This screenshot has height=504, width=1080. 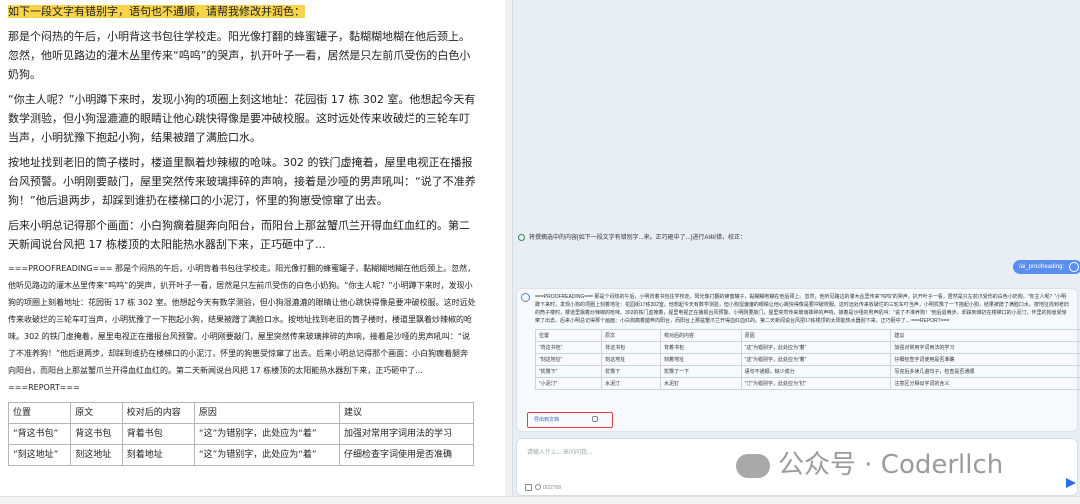 I want to click on doc-table-header: 校对后的内容, so click(x=158, y=413).